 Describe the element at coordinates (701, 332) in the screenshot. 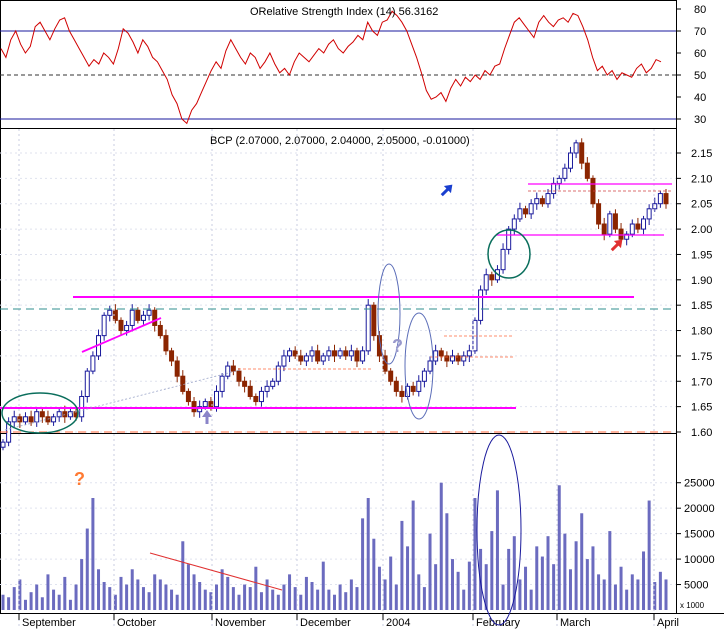

I see `price-tick-label: 1.80` at that location.